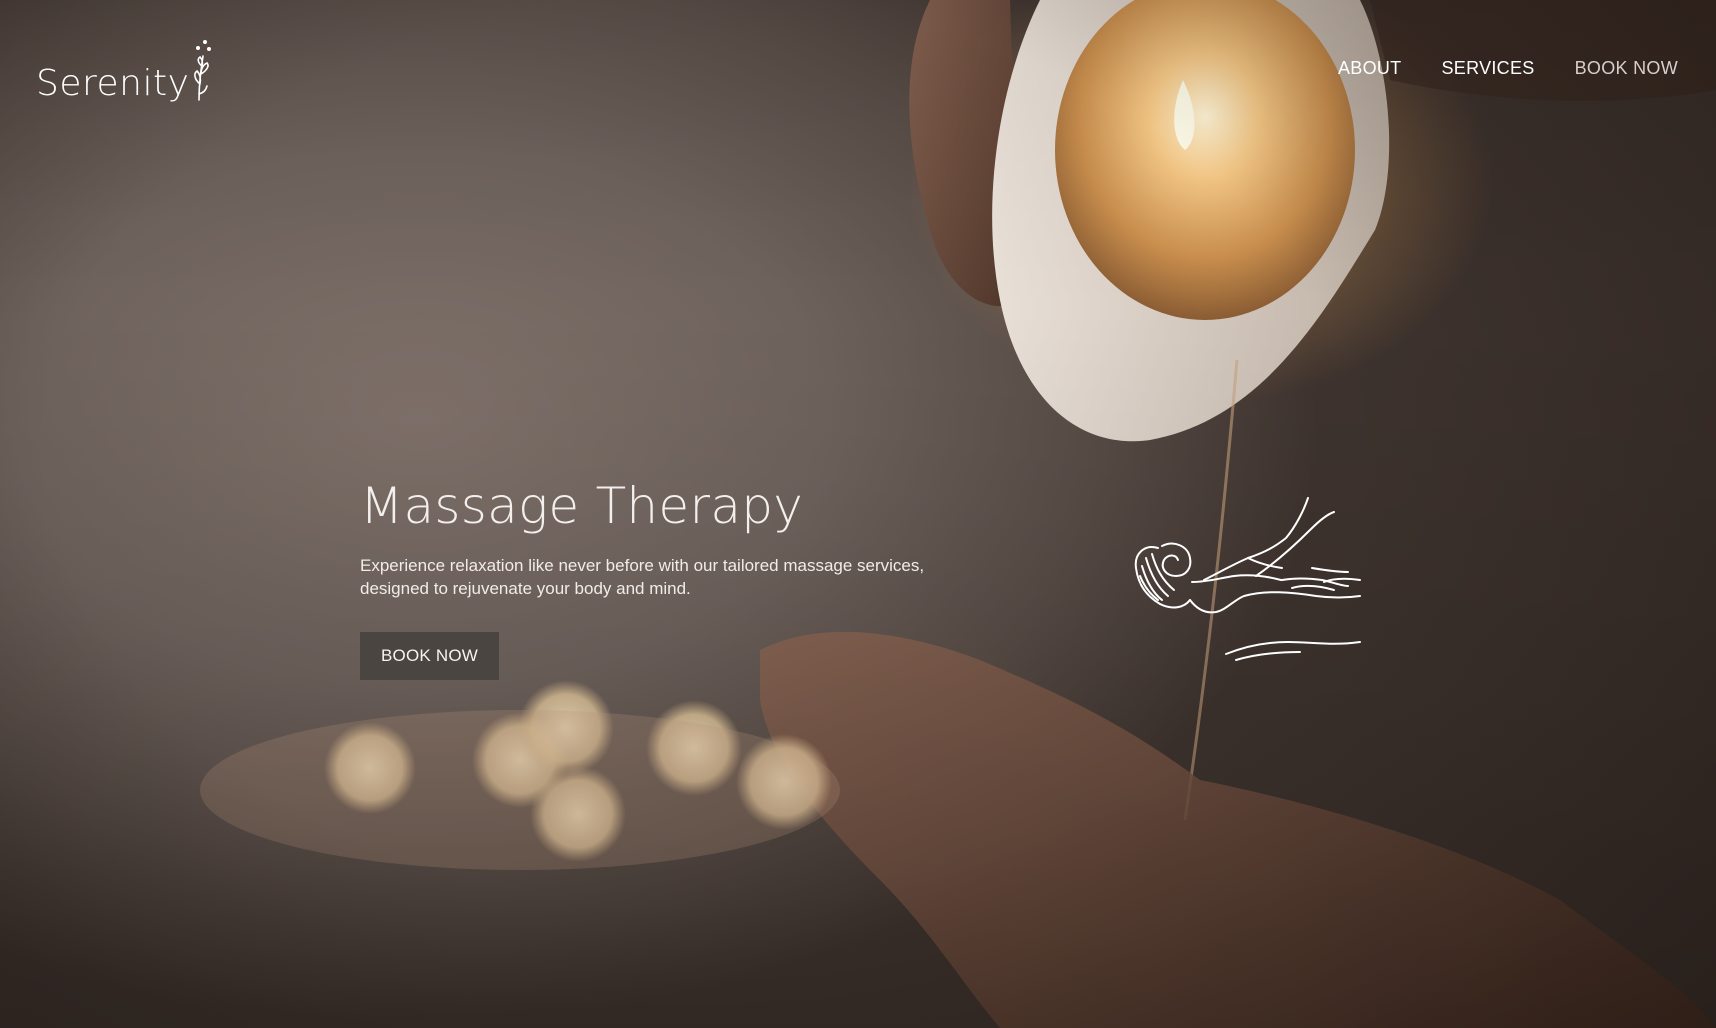 The height and width of the screenshot is (1028, 1716). I want to click on page-title: Massage Therapy, so click(582, 506).